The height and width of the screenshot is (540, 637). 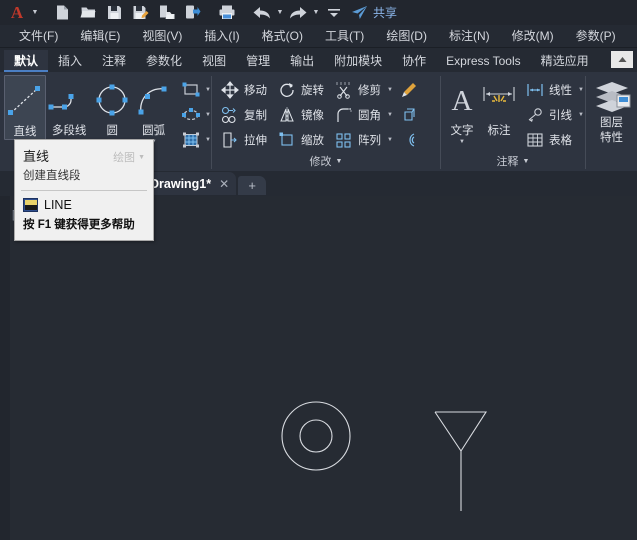 What do you see at coordinates (100, 36) in the screenshot?
I see `menu-edit: 编辑(E)` at bounding box center [100, 36].